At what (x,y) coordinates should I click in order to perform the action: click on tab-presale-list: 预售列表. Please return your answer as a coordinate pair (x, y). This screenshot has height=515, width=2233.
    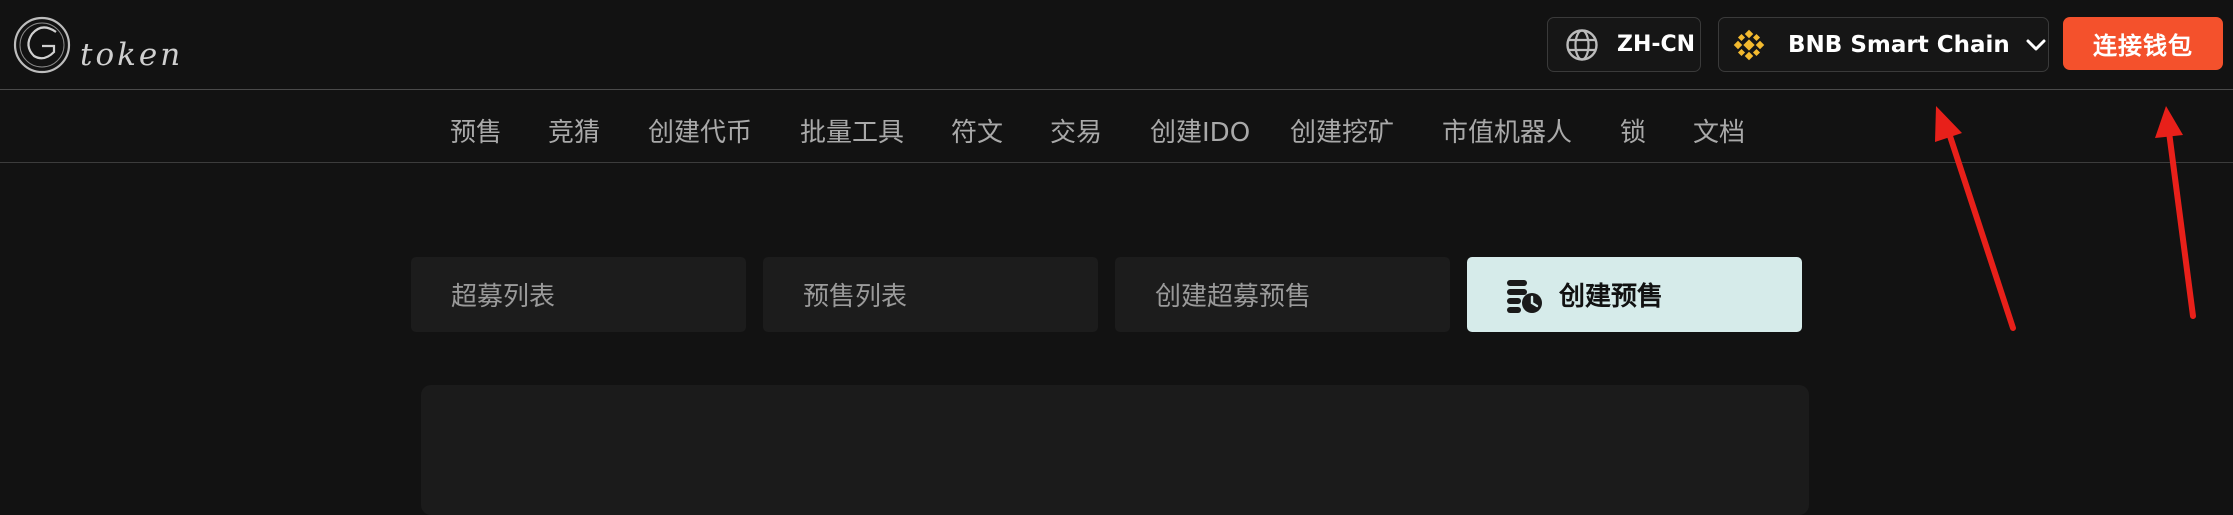
    Looking at the image, I should click on (930, 294).